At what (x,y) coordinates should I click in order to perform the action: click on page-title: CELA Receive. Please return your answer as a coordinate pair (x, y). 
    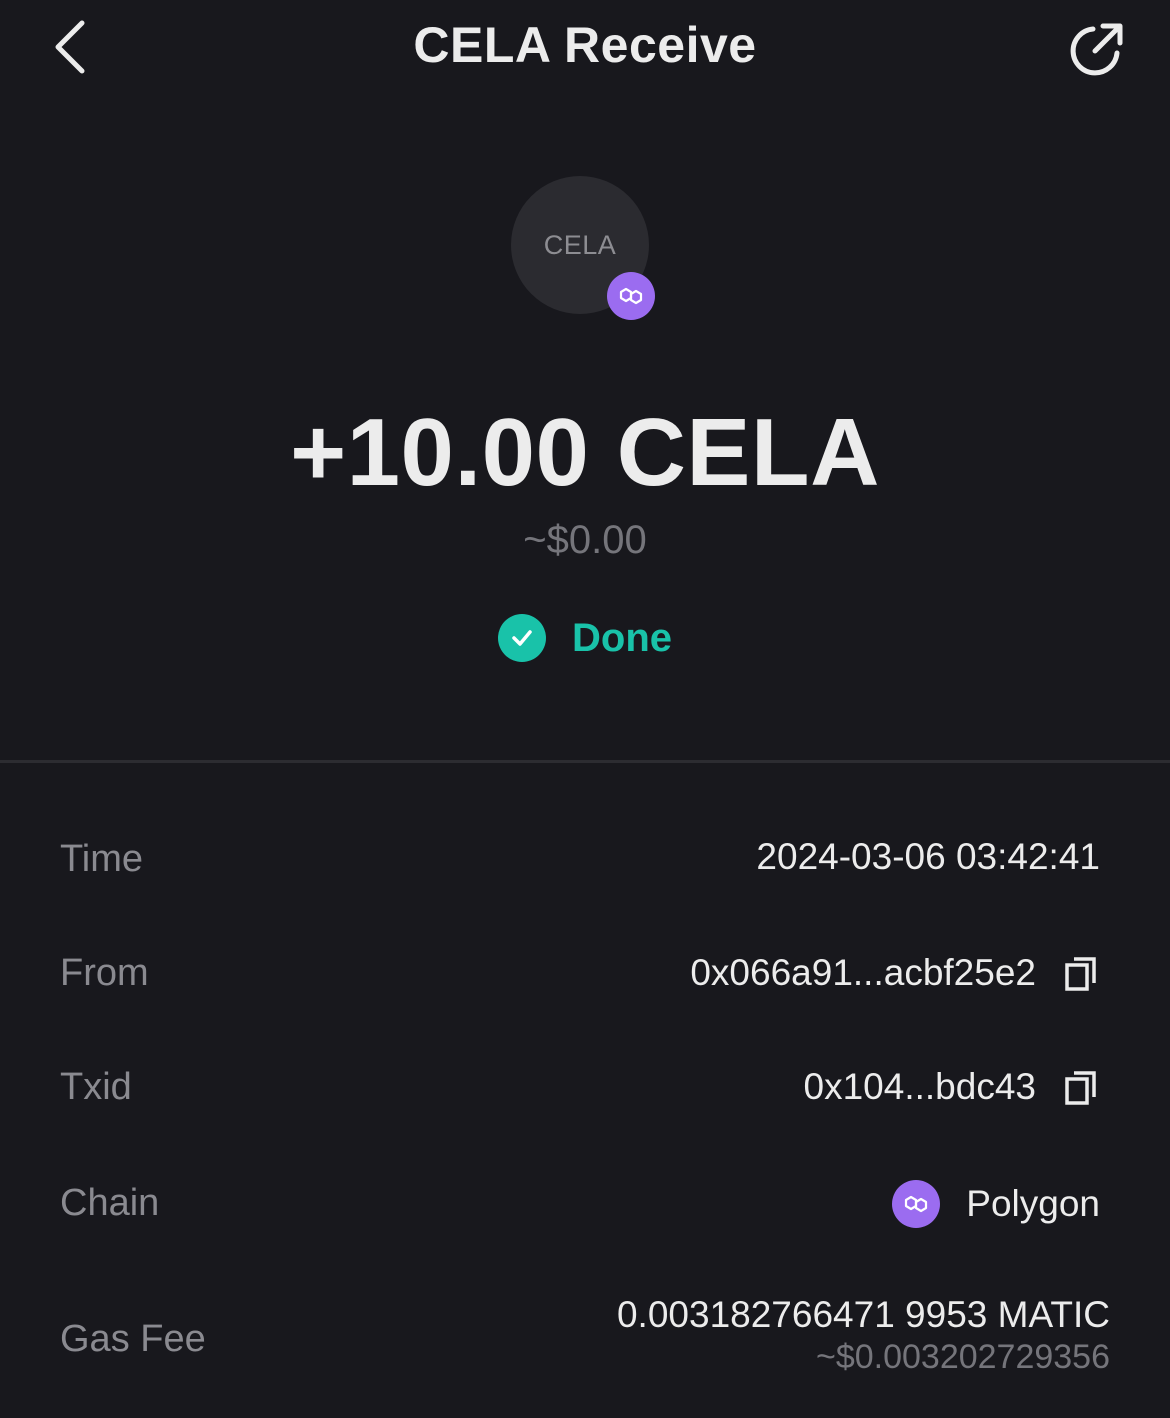
    Looking at the image, I should click on (585, 45).